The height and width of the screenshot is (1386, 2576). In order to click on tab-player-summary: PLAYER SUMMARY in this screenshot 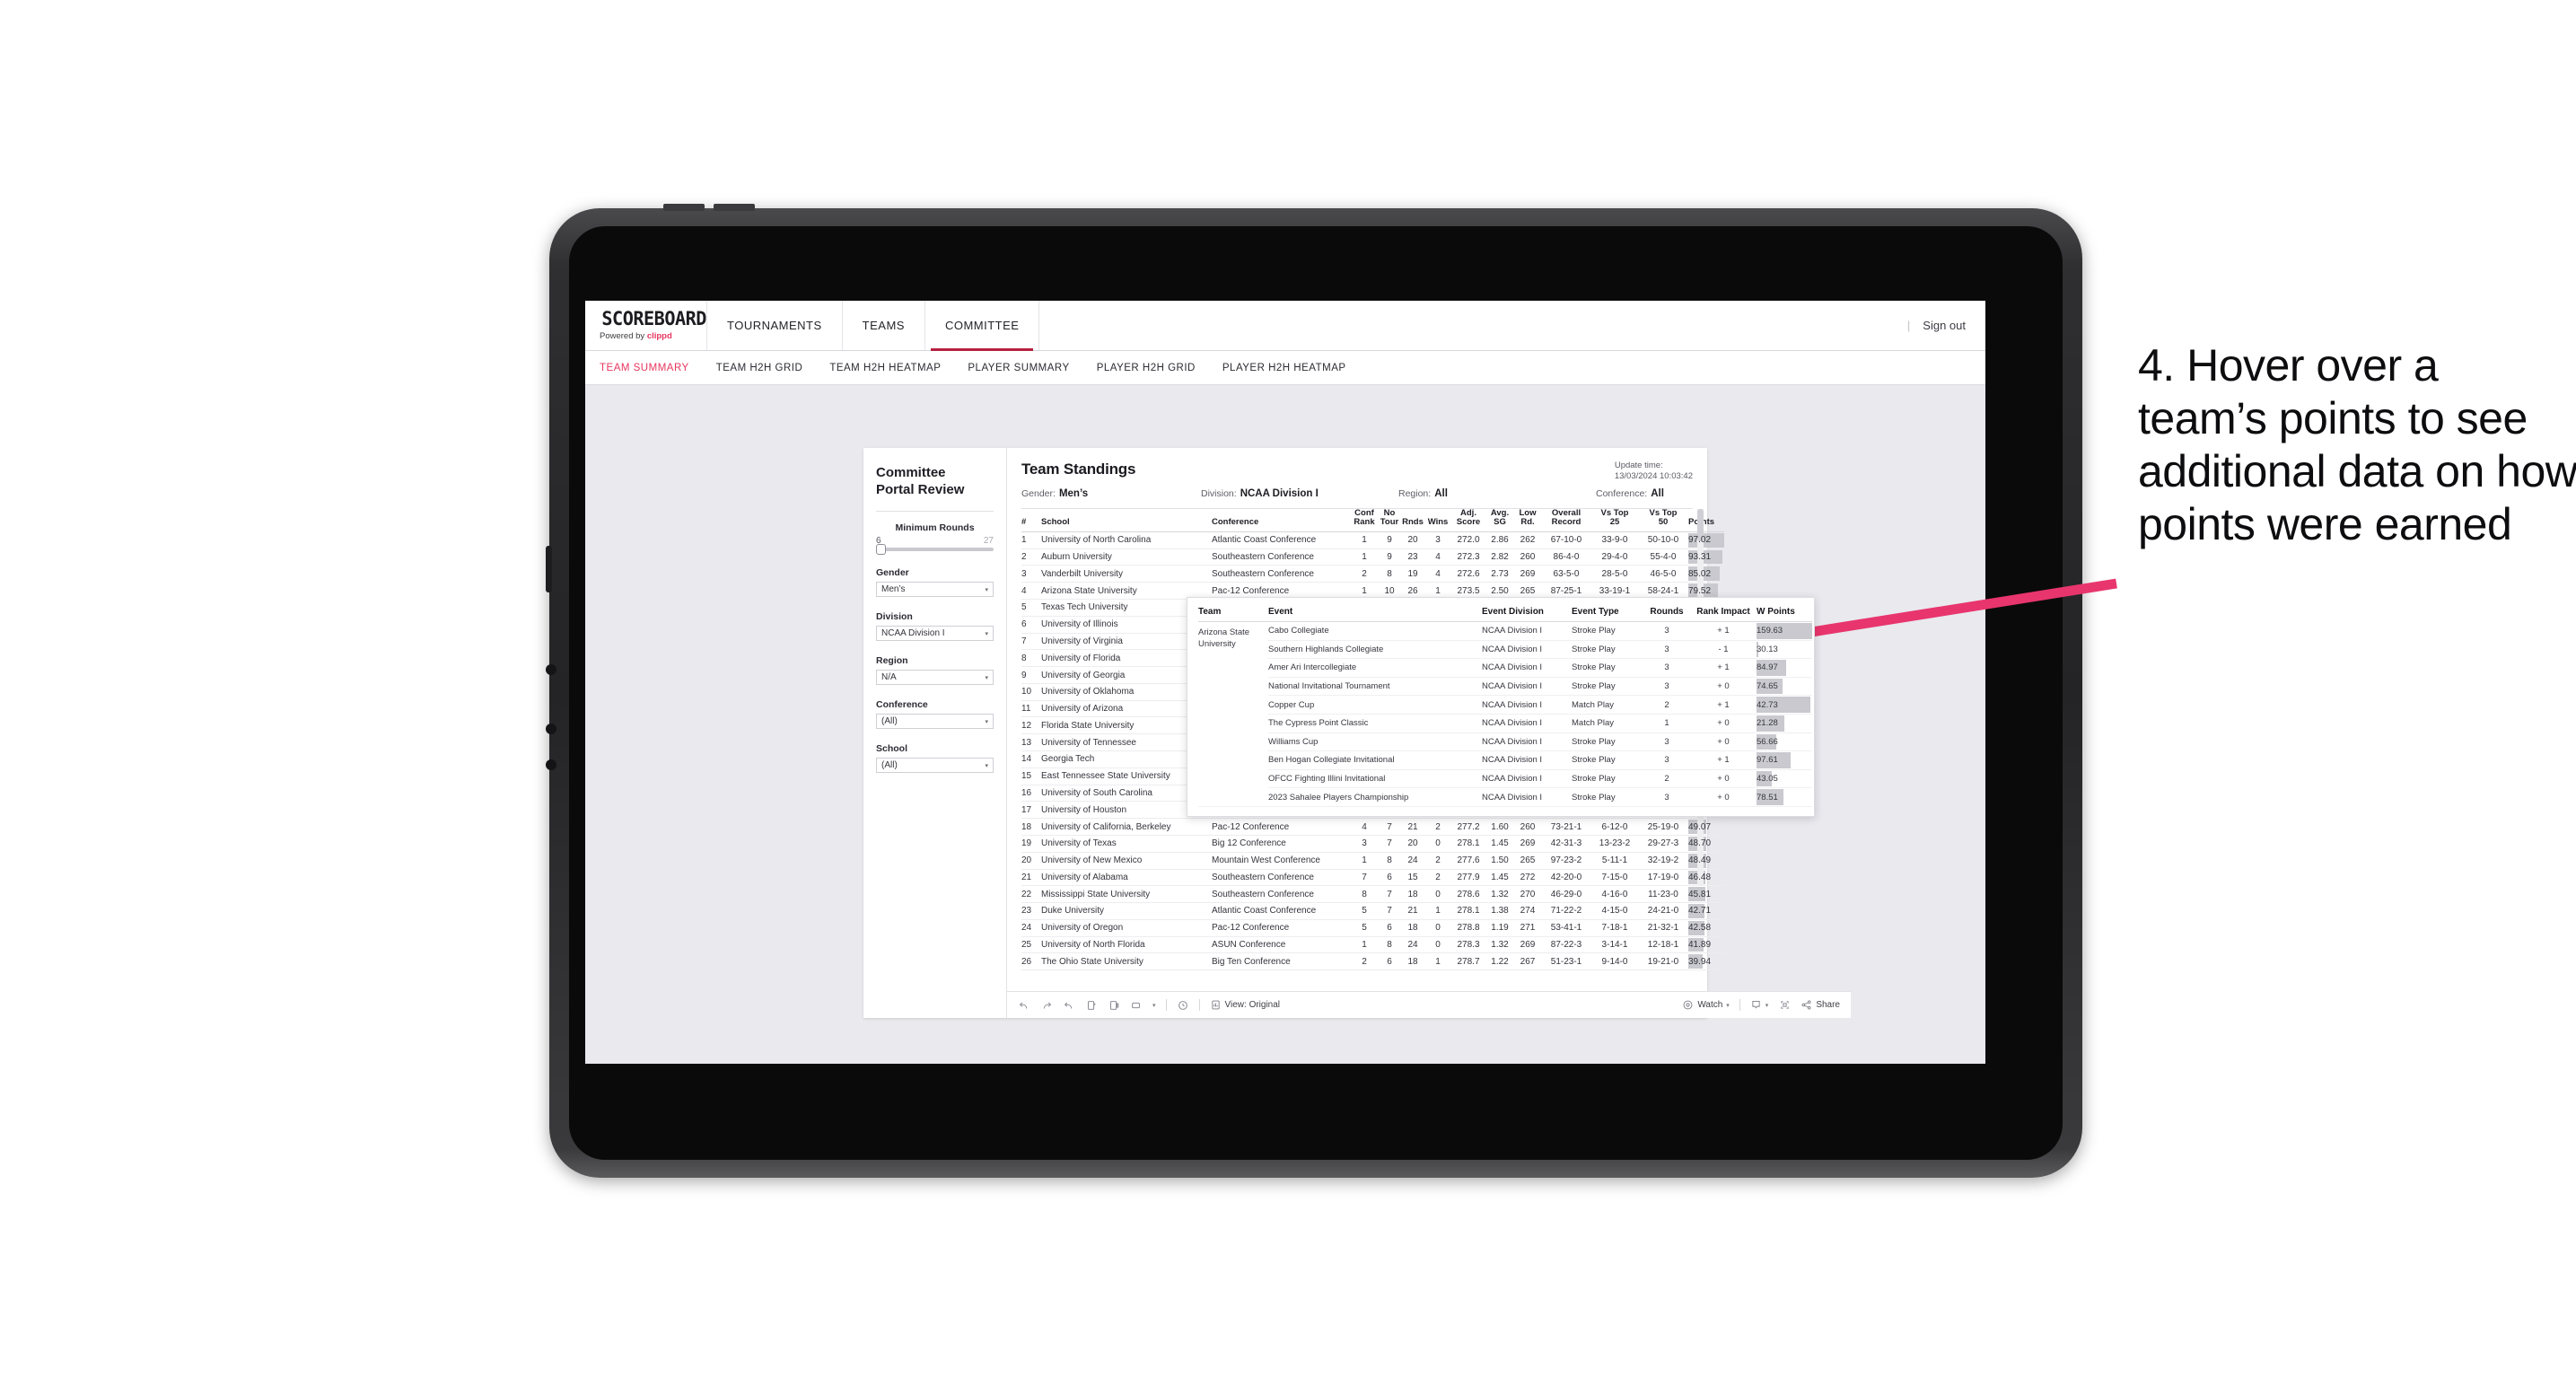, I will do `click(1019, 368)`.